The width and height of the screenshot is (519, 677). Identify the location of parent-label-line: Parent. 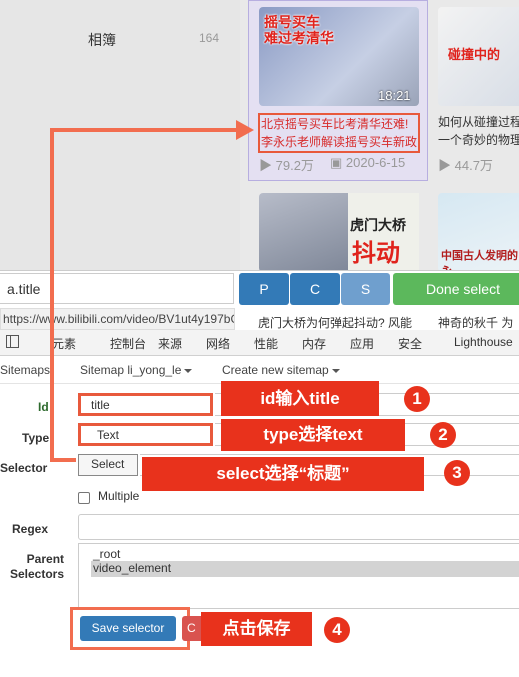
(45, 559).